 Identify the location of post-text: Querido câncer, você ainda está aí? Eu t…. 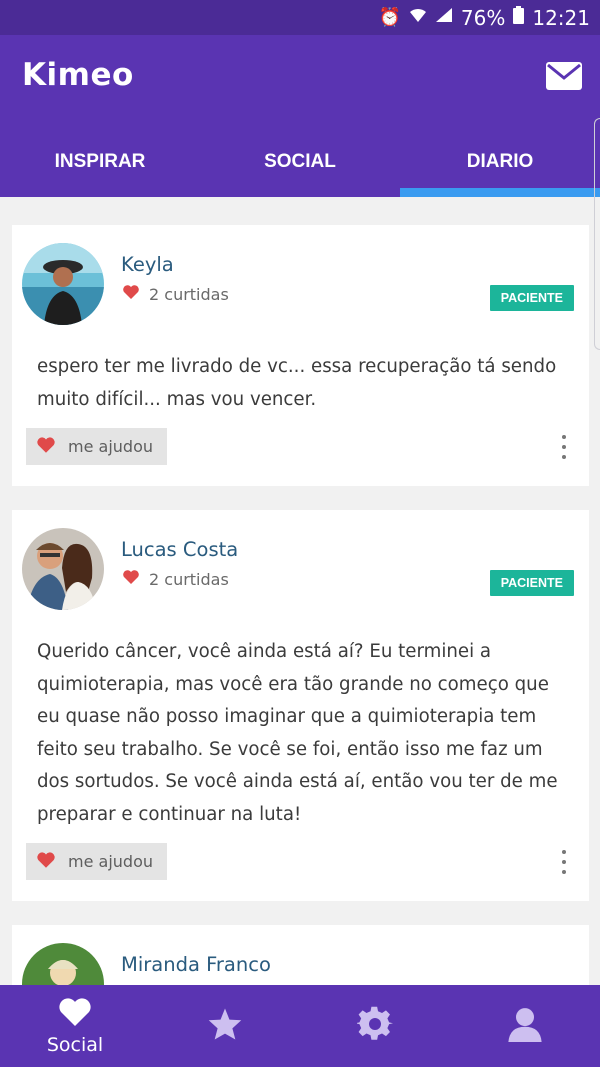
(297, 733).